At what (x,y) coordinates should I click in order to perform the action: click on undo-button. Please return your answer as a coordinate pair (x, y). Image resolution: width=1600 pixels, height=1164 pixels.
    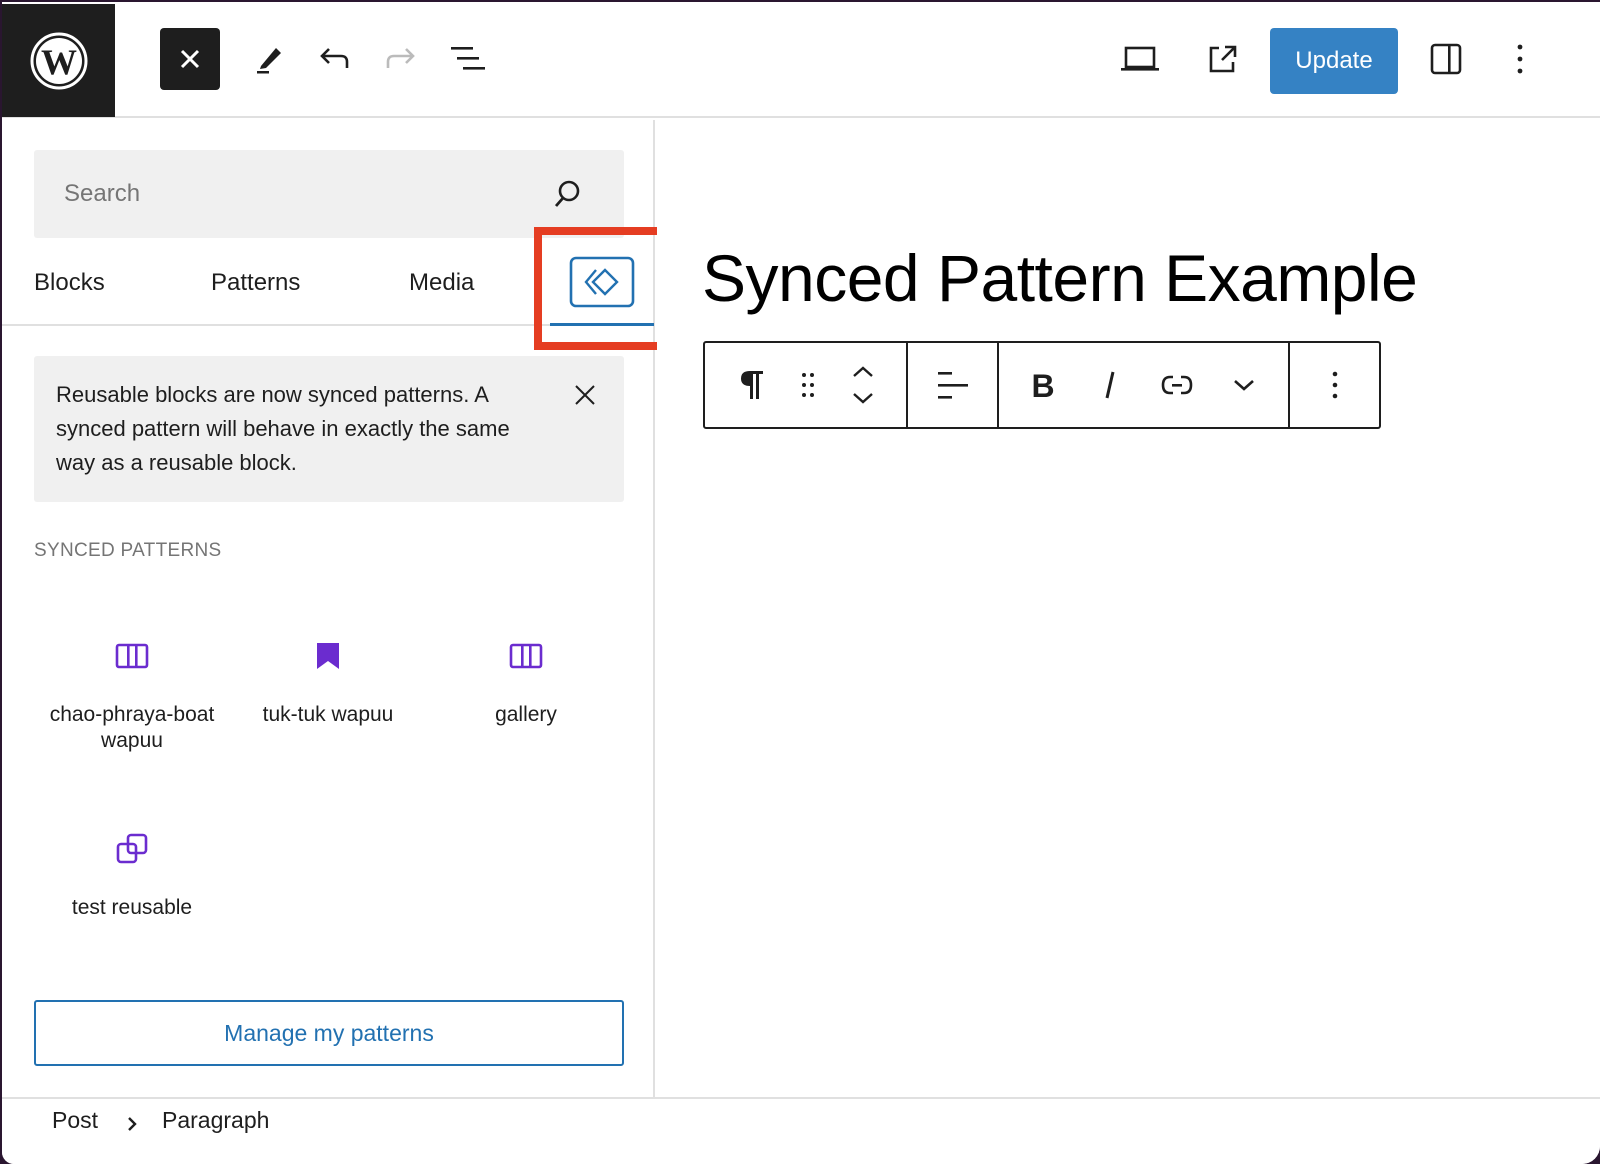
    Looking at the image, I should click on (334, 59).